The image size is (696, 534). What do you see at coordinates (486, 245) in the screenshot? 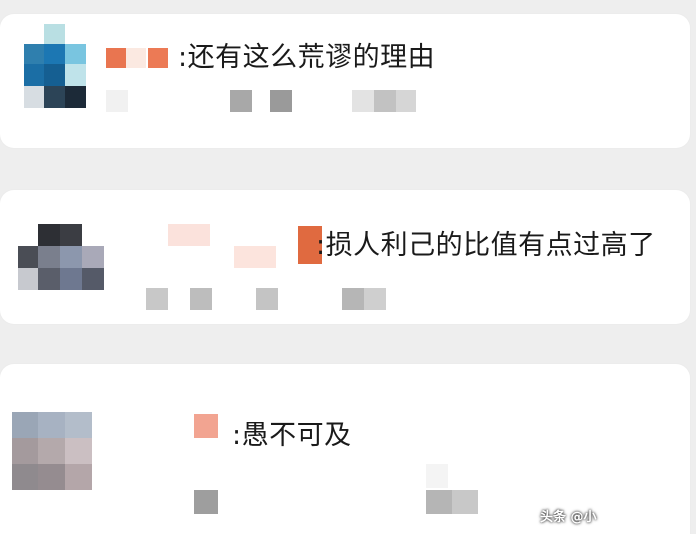
I see `comment-text: :损人利己的比值有点过高了` at bounding box center [486, 245].